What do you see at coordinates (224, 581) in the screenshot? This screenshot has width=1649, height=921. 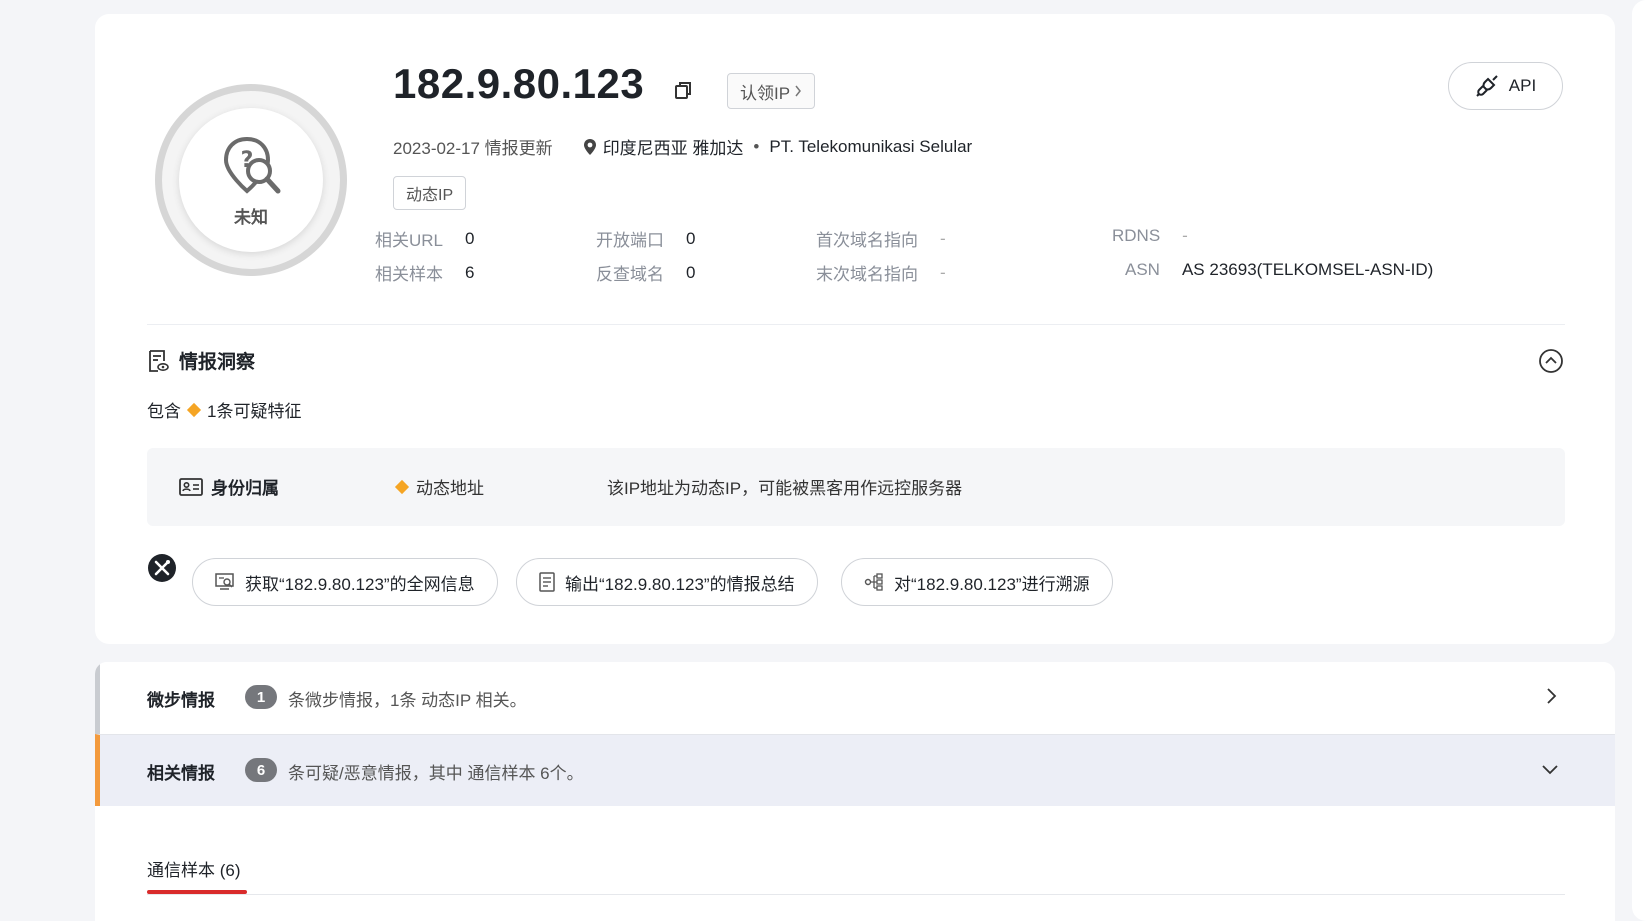 I see `monitor-search-icon` at bounding box center [224, 581].